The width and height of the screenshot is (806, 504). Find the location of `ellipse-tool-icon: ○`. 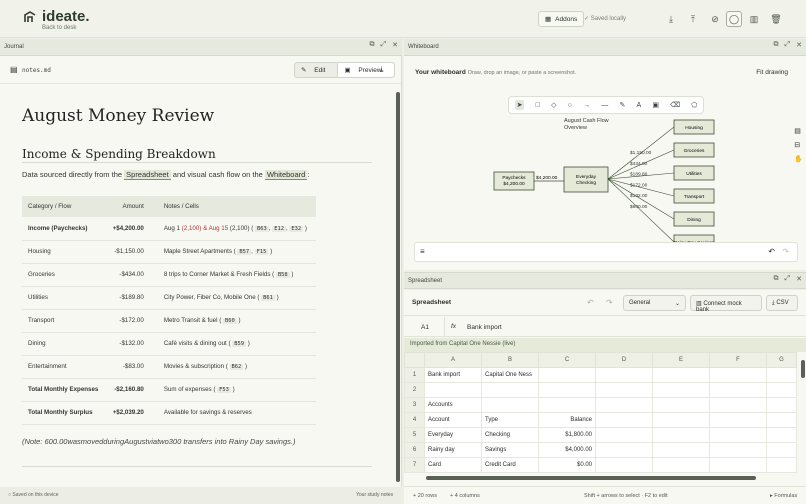

ellipse-tool-icon: ○ is located at coordinates (570, 105).